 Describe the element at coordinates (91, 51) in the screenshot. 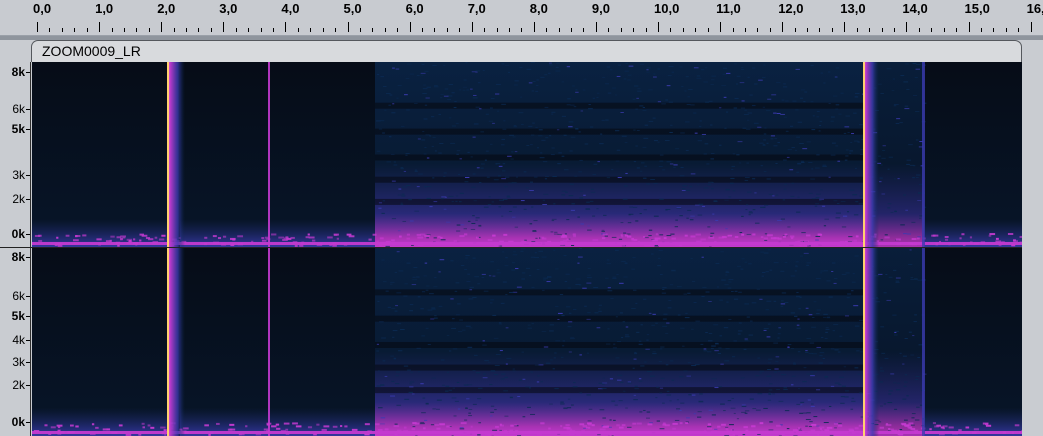

I see `clip-name: ZOOM0009_LR` at that location.